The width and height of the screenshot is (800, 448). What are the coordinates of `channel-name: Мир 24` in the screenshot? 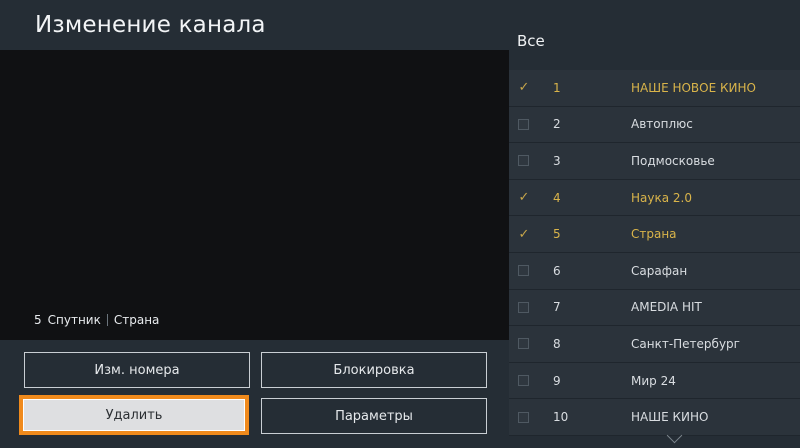 It's located at (653, 380).